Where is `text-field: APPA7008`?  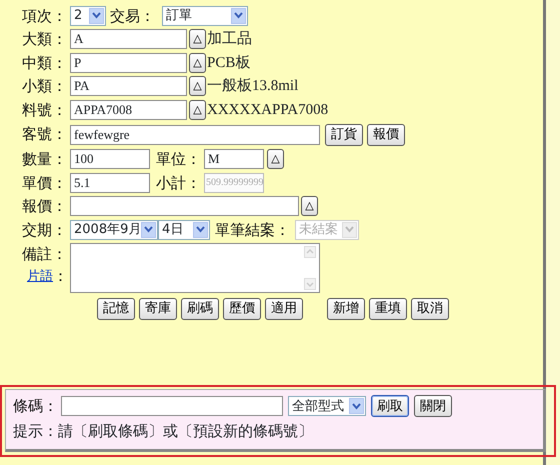
text-field: APPA7008 is located at coordinates (128, 110).